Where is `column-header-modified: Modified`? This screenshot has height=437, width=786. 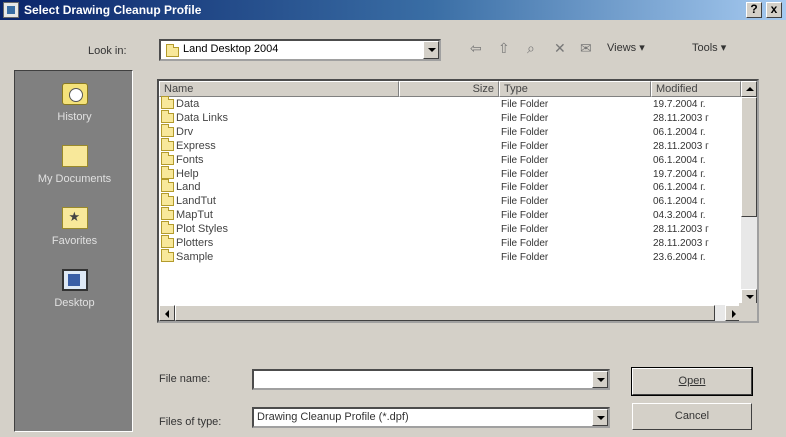
column-header-modified: Modified is located at coordinates (696, 89).